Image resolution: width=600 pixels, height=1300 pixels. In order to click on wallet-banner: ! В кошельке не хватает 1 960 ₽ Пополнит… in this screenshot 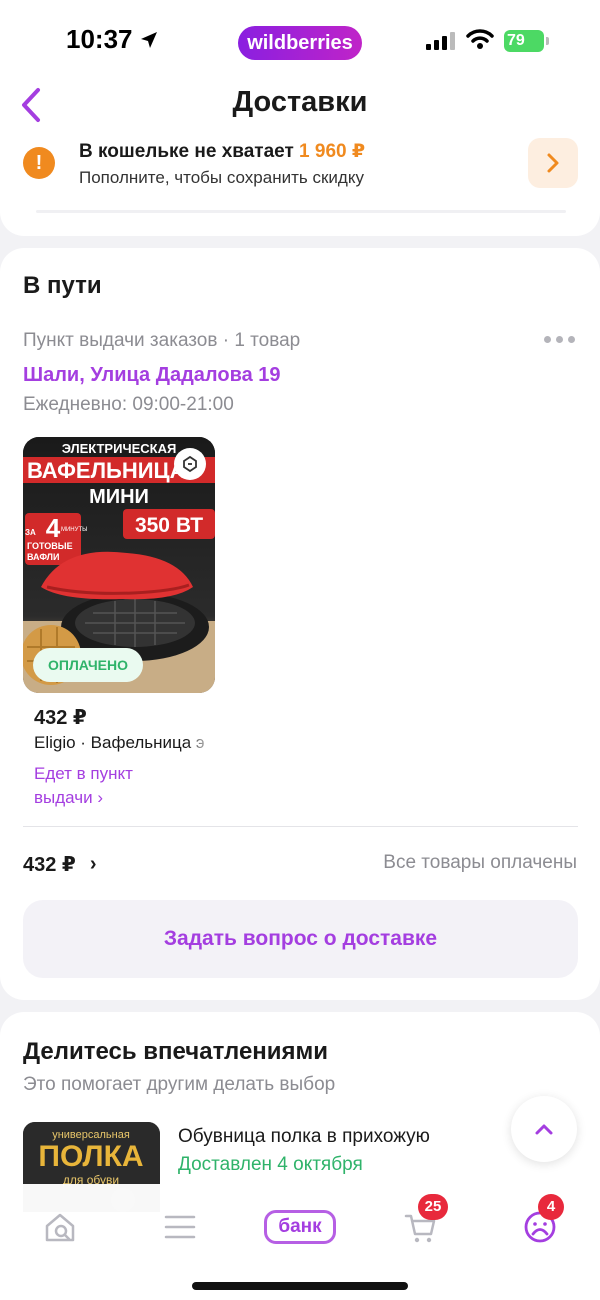, I will do `click(300, 183)`.